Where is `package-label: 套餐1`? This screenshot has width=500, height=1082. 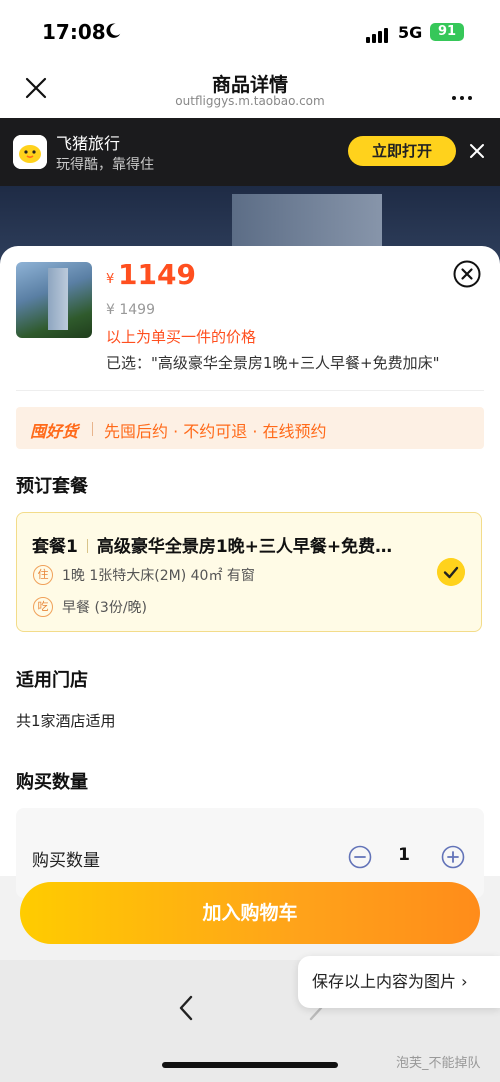
package-label: 套餐1 is located at coordinates (55, 547).